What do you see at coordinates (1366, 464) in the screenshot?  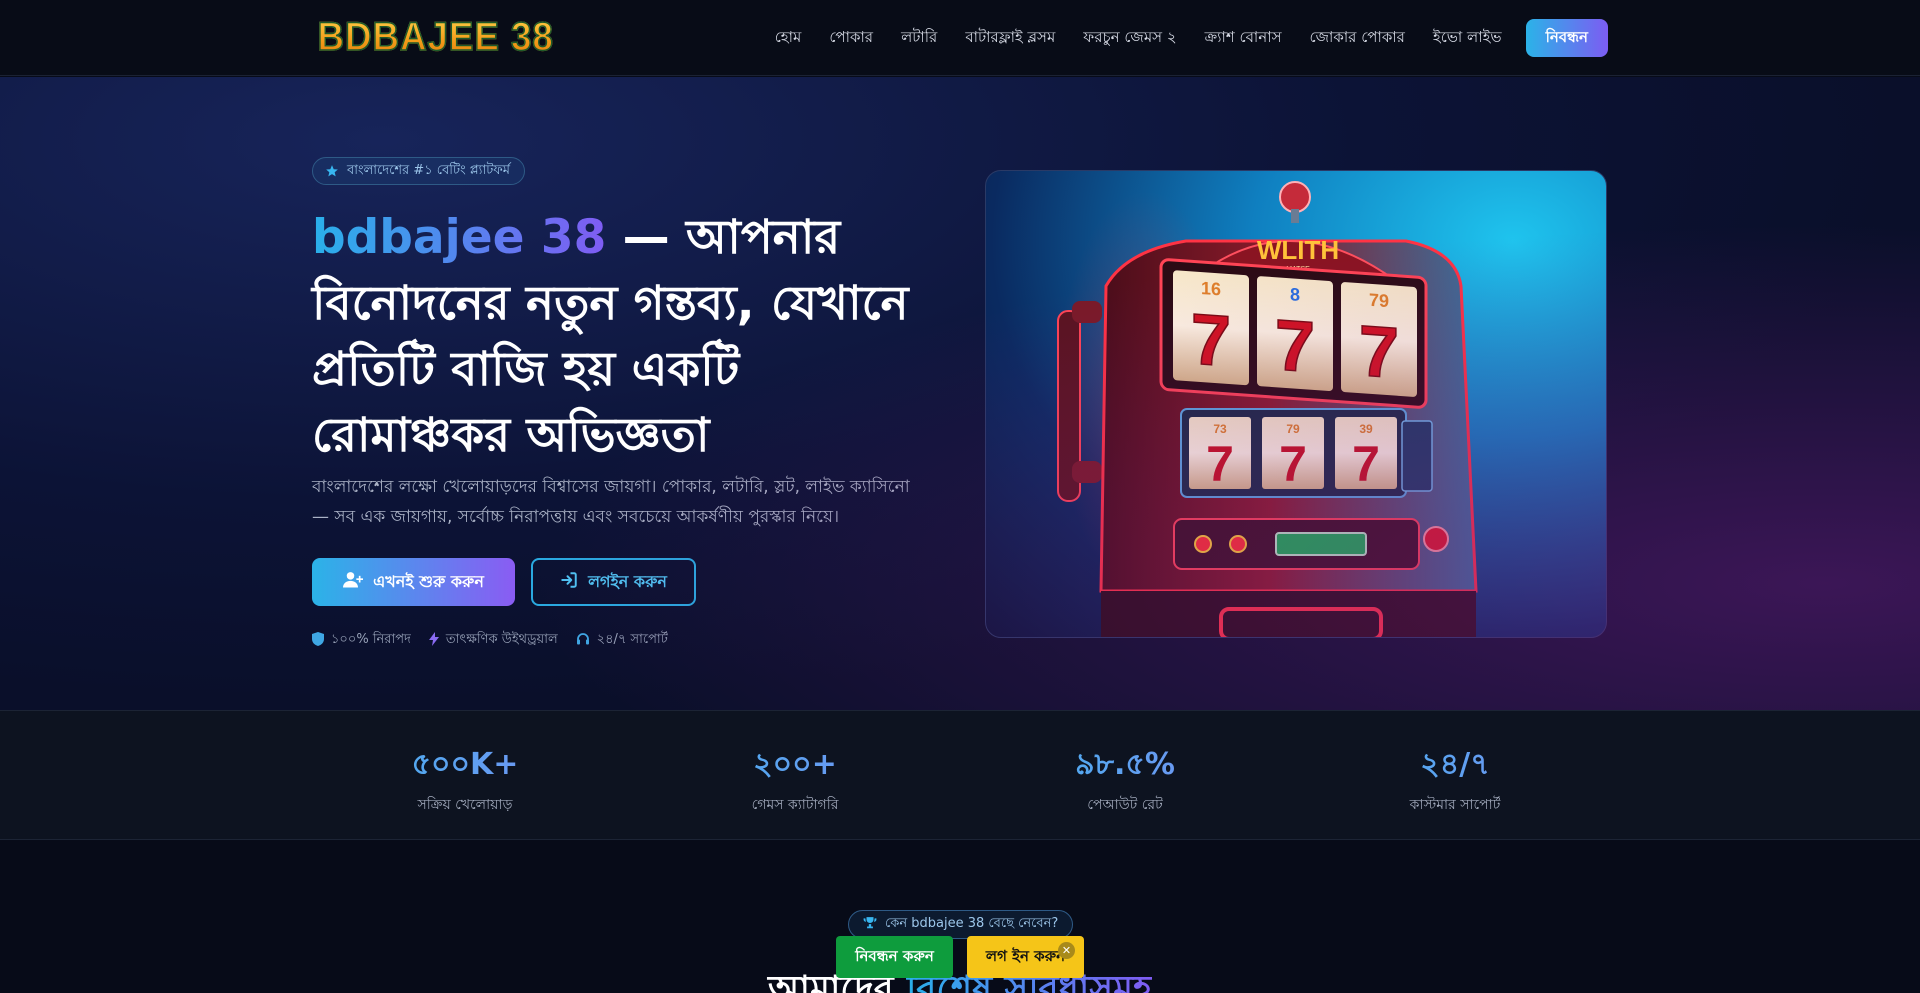 I see `bottom-reel-3-seven: 7` at bounding box center [1366, 464].